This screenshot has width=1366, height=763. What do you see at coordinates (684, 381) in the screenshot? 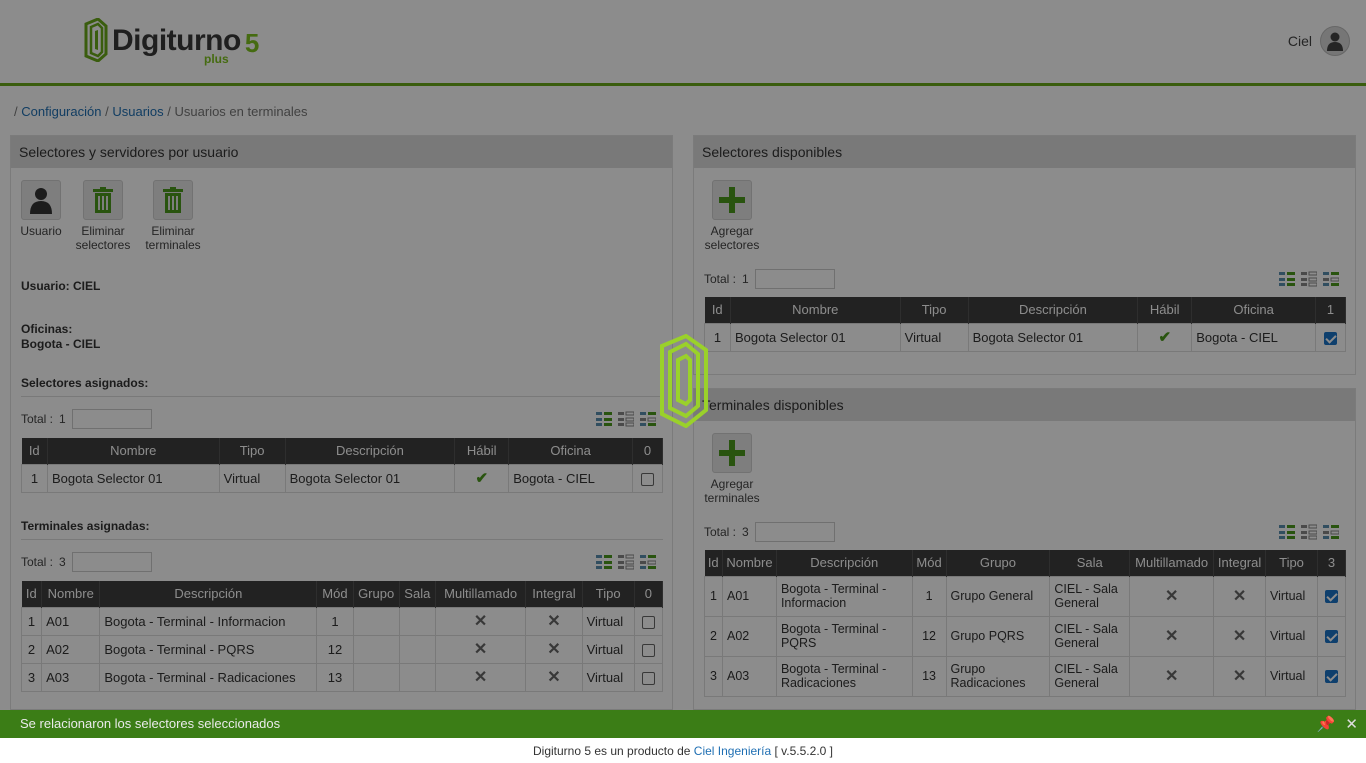
I see `loading-logo-icon` at bounding box center [684, 381].